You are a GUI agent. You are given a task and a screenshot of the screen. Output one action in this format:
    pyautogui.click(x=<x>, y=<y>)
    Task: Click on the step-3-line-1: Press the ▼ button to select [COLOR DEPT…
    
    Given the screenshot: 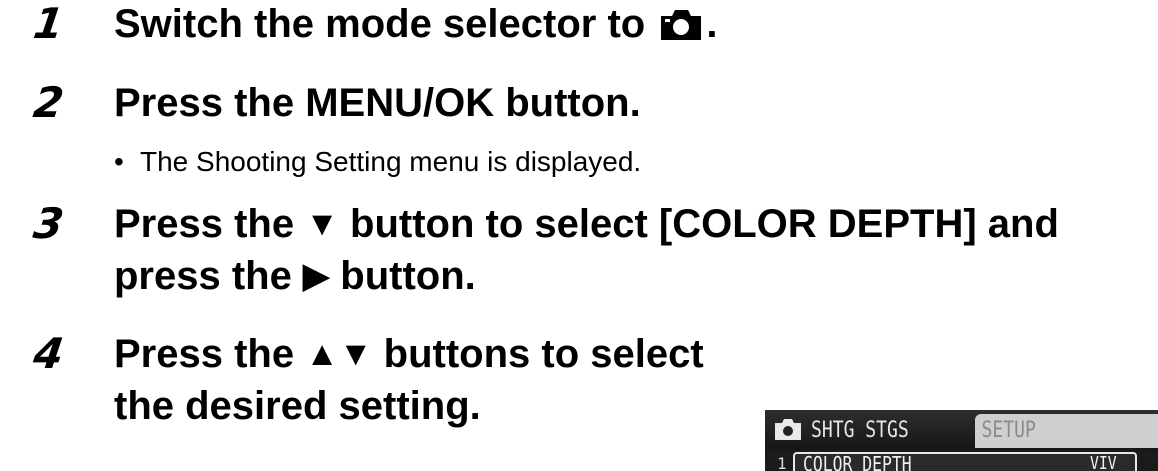 What is the action you would take?
    pyautogui.click(x=586, y=224)
    